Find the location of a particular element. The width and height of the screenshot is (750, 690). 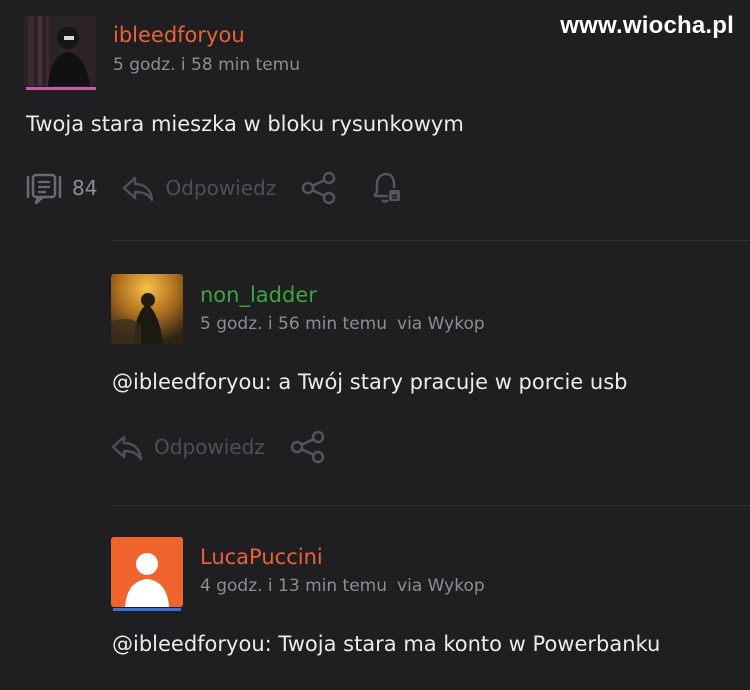

watermark: www.wiocha.pl is located at coordinates (647, 25).